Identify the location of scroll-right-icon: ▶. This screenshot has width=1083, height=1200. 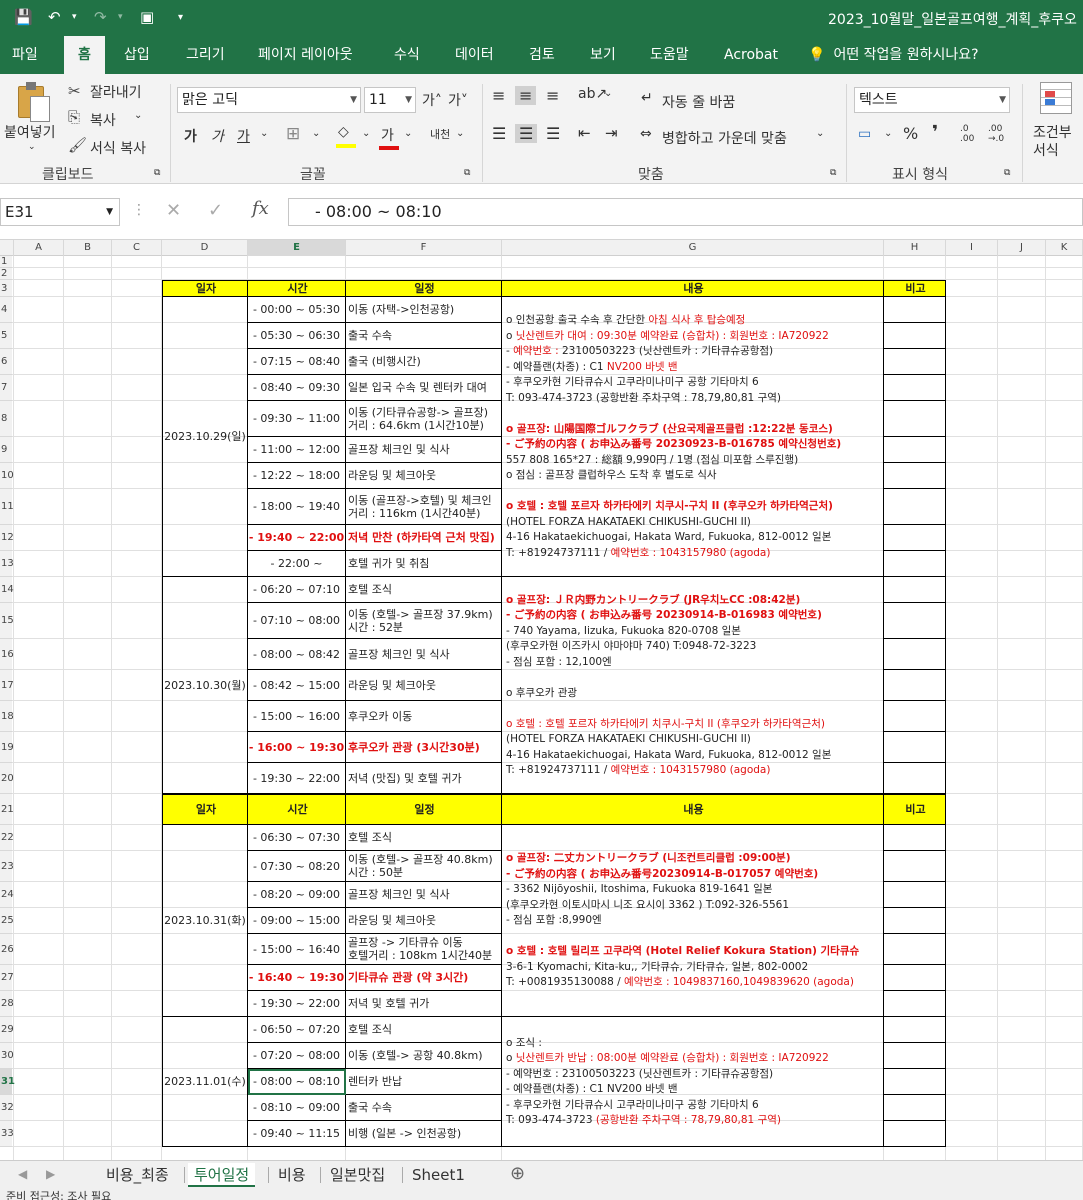
(50, 1174).